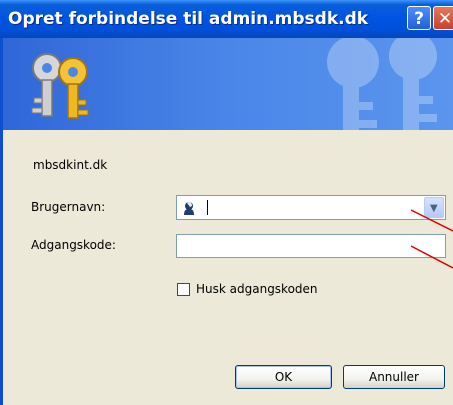  I want to click on title-bar: Opret forbindelse til admin.mbsdk.dk ? ✕, so click(226, 19).